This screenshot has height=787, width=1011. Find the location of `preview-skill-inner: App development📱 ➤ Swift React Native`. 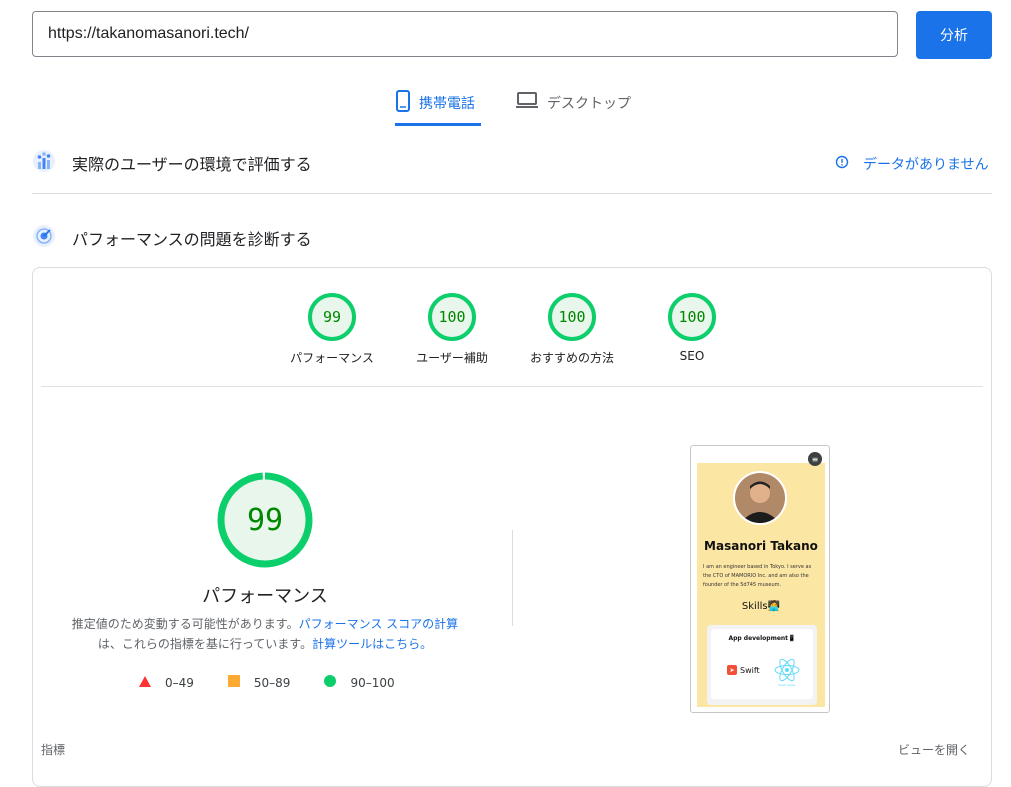

preview-skill-inner: App development📱 ➤ Swift React Native is located at coordinates (762, 664).